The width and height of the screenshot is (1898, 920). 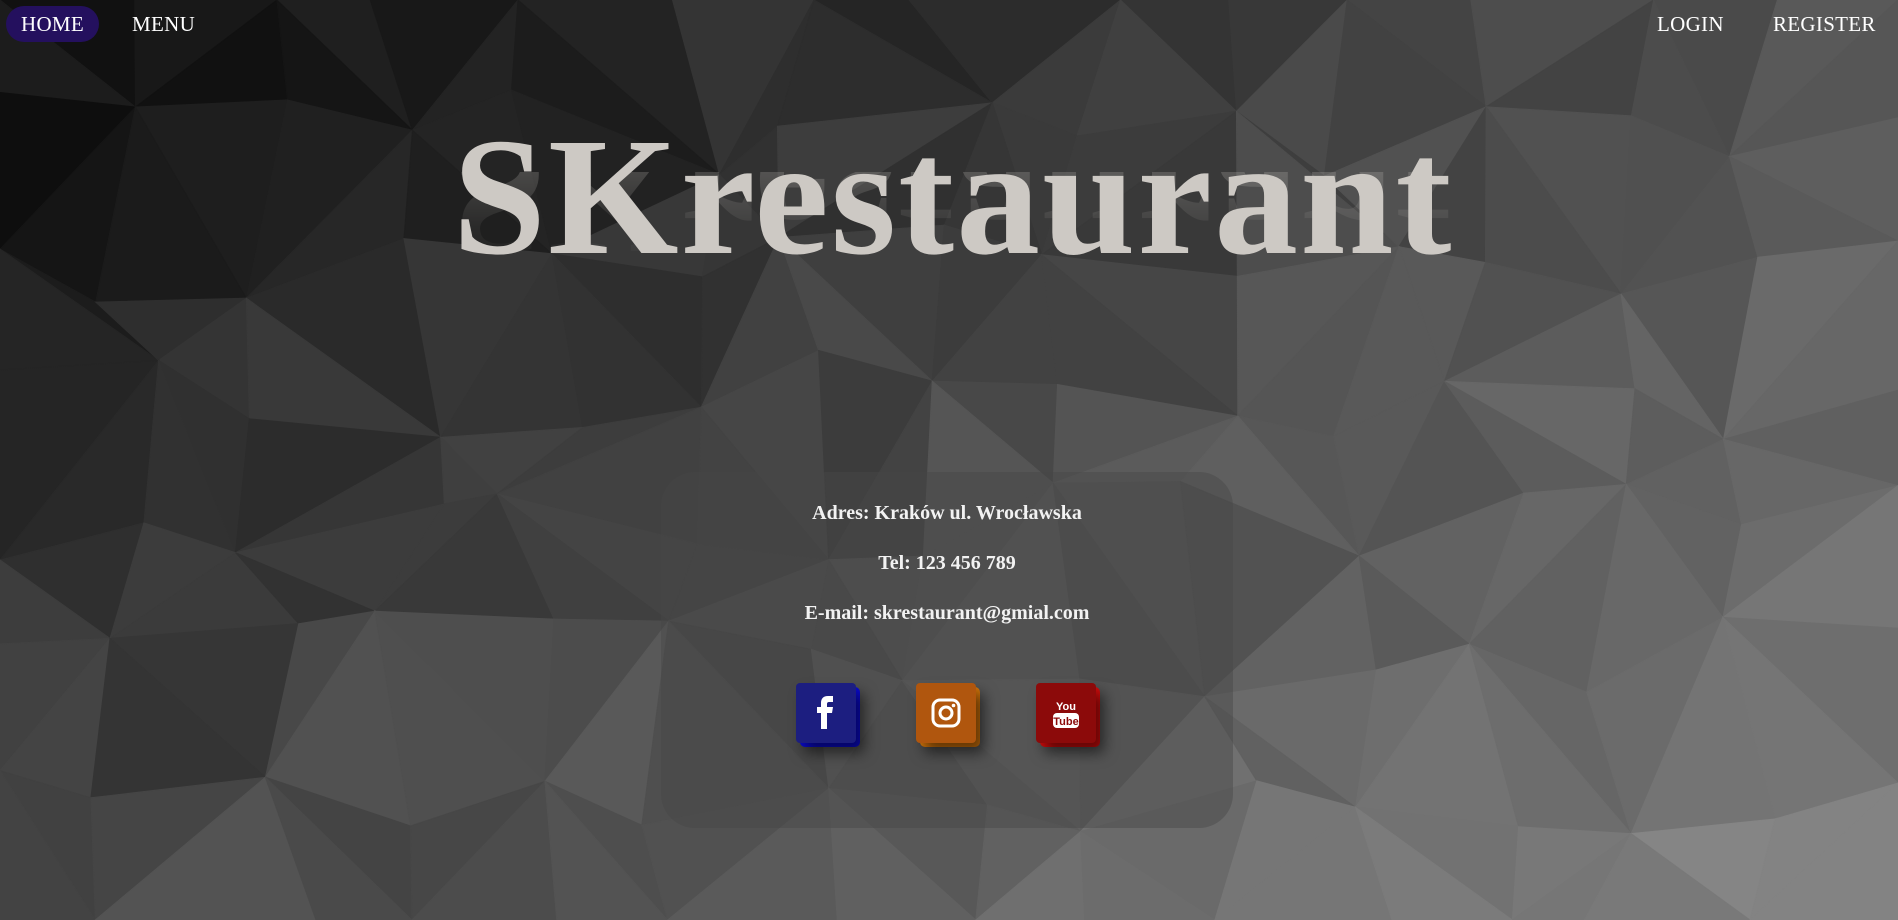 What do you see at coordinates (1690, 24) in the screenshot?
I see `nav-login-link: LOGIN` at bounding box center [1690, 24].